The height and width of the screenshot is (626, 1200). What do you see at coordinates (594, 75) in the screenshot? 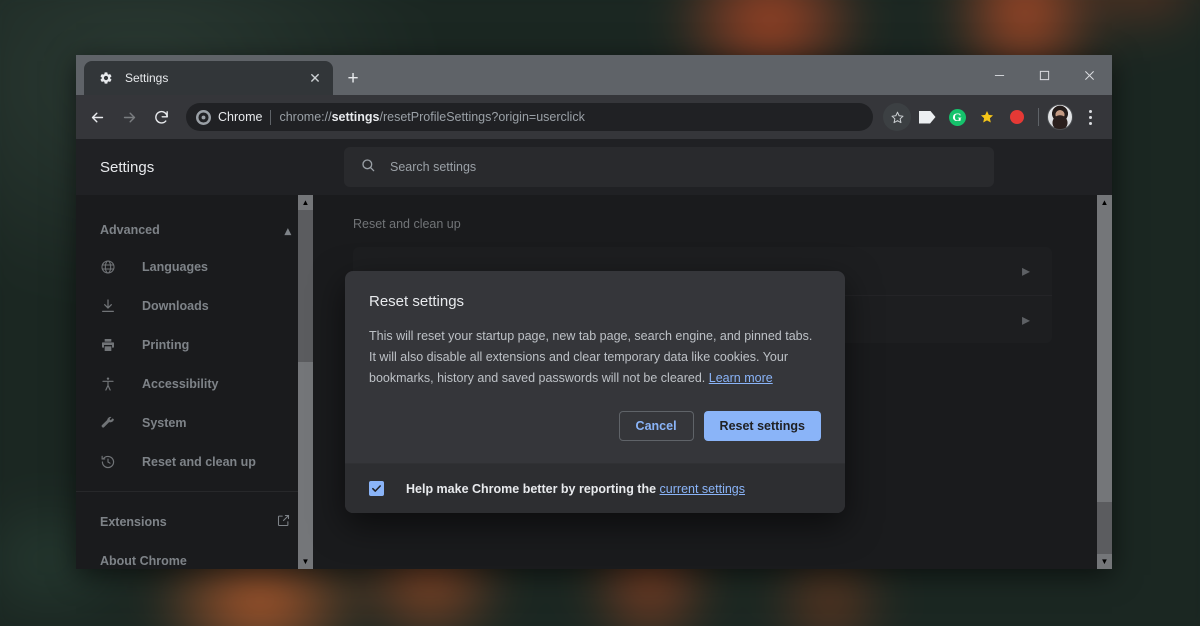
I see `tab-strip: Settings ✕ +` at bounding box center [594, 75].